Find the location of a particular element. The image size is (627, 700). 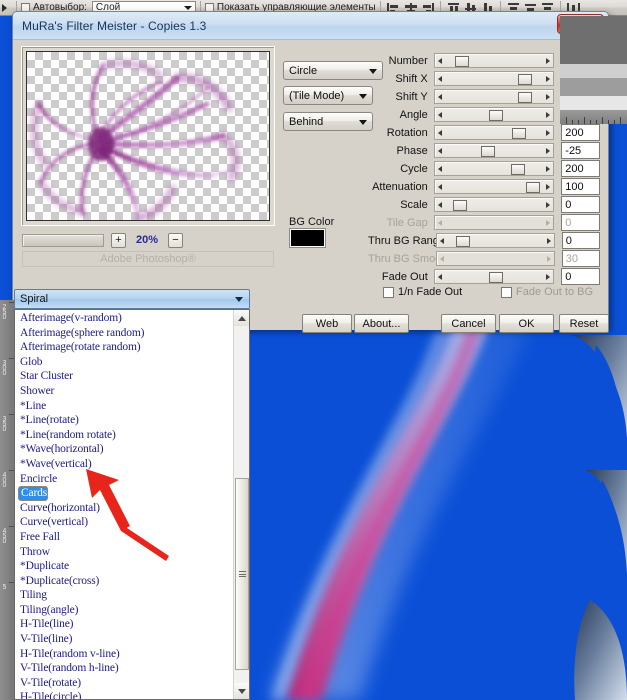

list-item: Curve(vertical) is located at coordinates (125, 522).